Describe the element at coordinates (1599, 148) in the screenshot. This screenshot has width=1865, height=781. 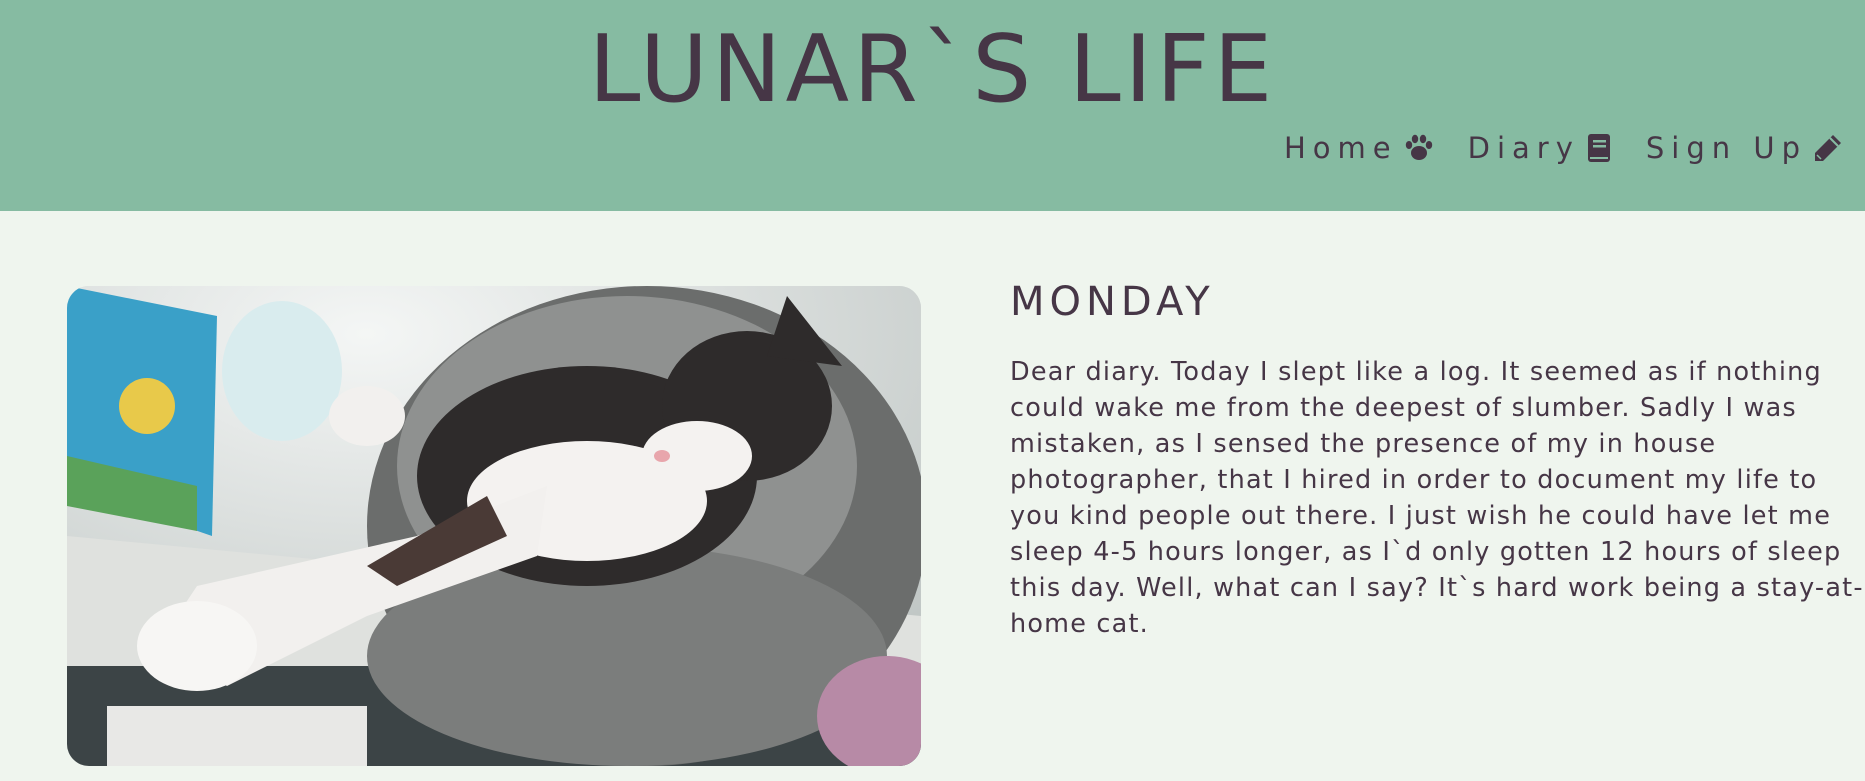
I see `book-icon` at that location.